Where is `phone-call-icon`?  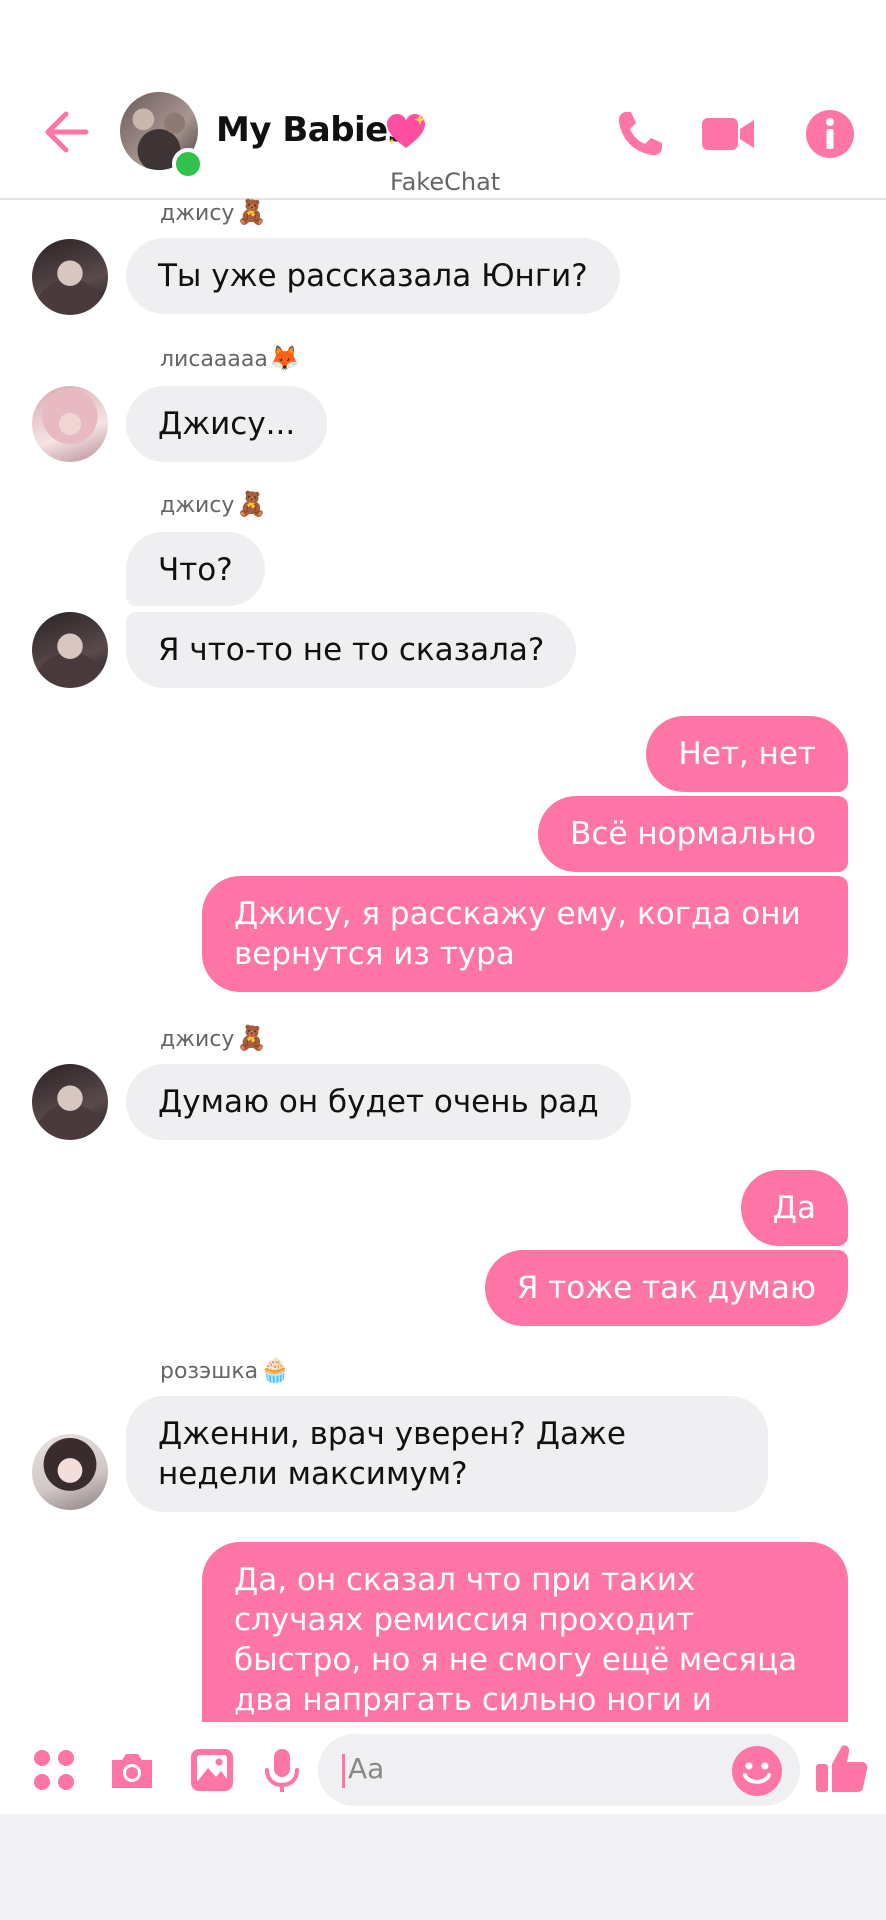 phone-call-icon is located at coordinates (640, 134).